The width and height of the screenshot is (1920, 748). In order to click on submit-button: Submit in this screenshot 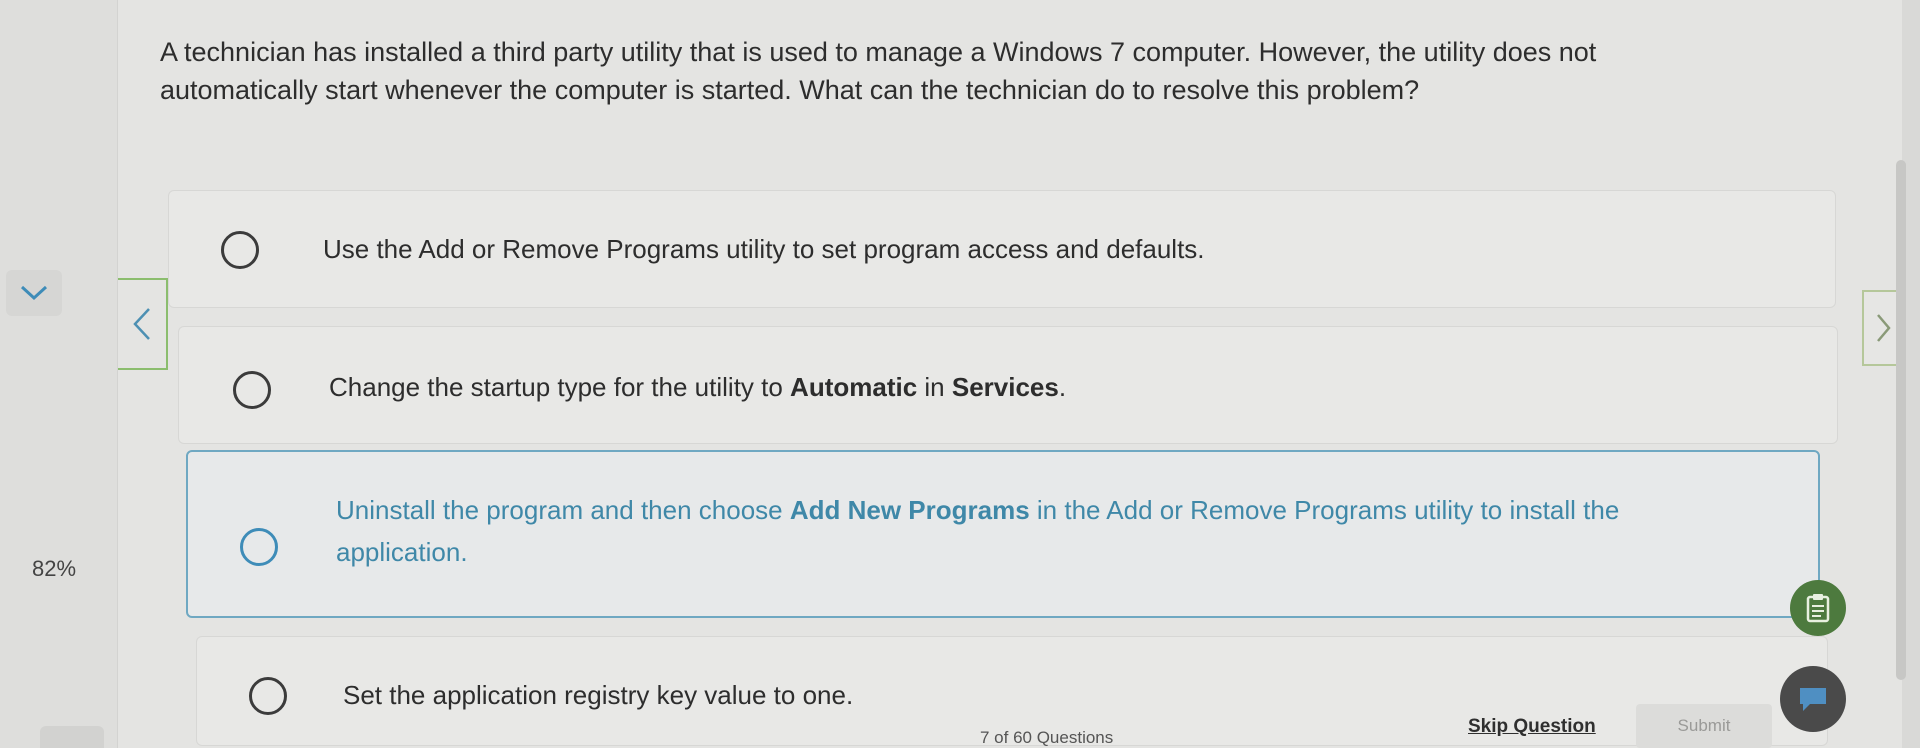, I will do `click(1704, 726)`.